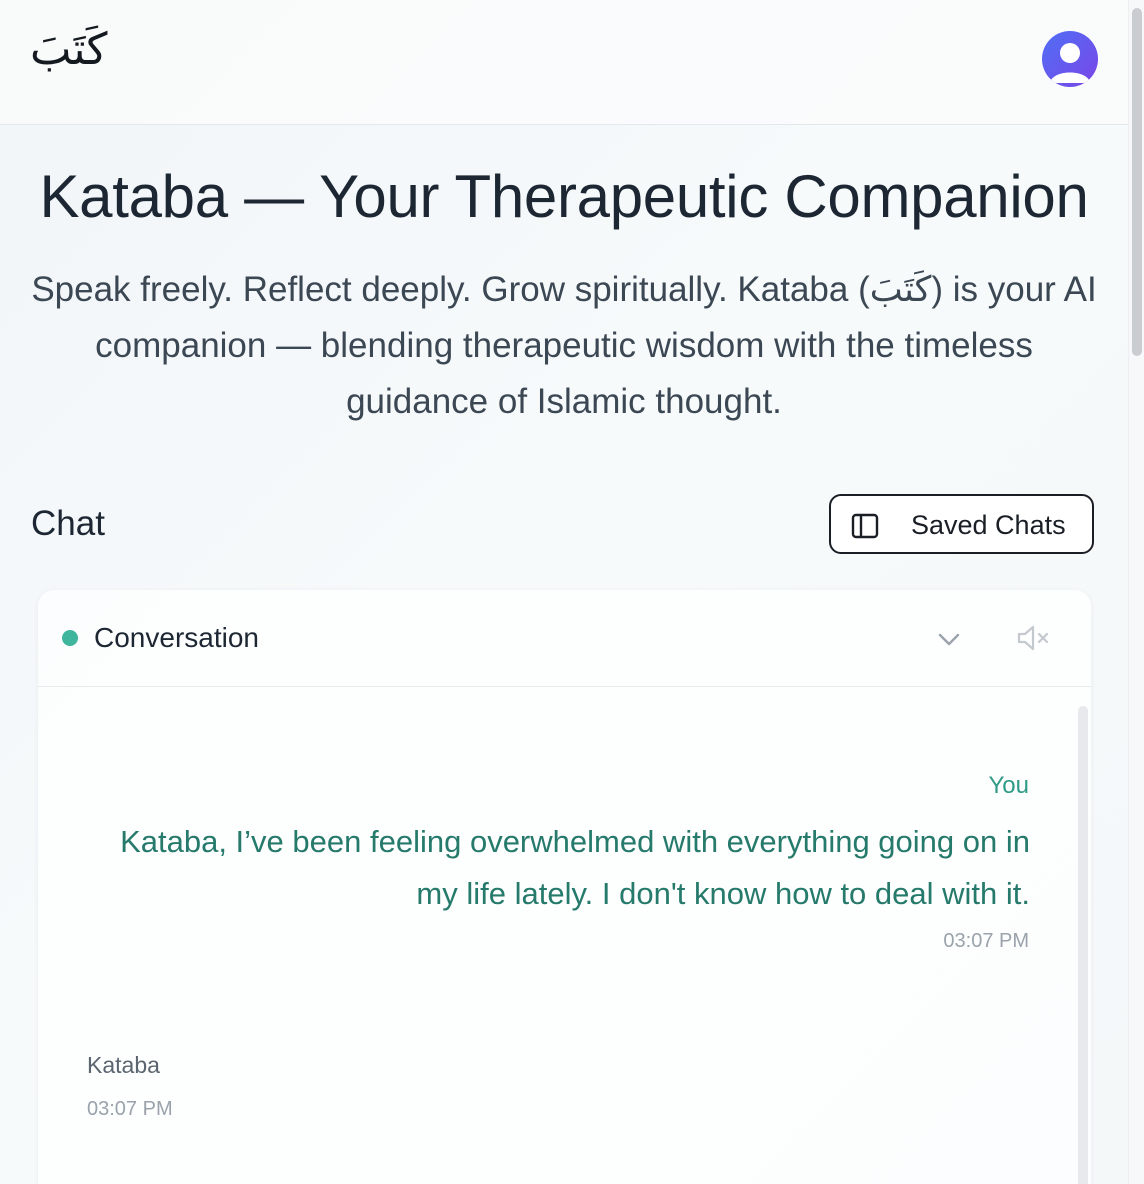 This screenshot has width=1144, height=1184. I want to click on conversation-scrollbar, so click(1083, 945).